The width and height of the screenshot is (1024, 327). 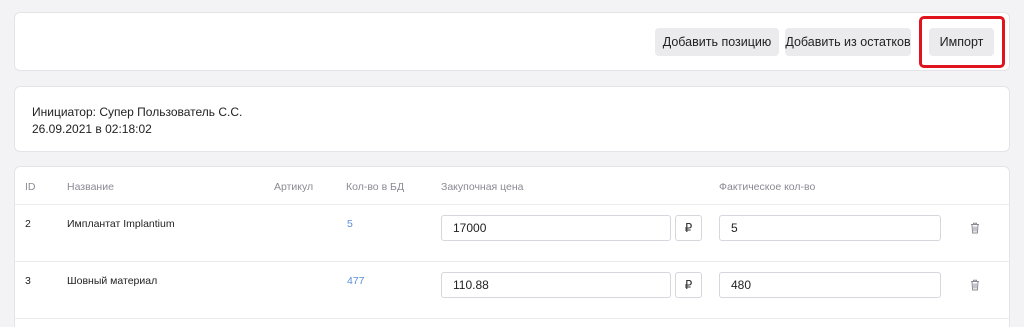 What do you see at coordinates (556, 228) in the screenshot?
I see `purchase-price-input: 17000` at bounding box center [556, 228].